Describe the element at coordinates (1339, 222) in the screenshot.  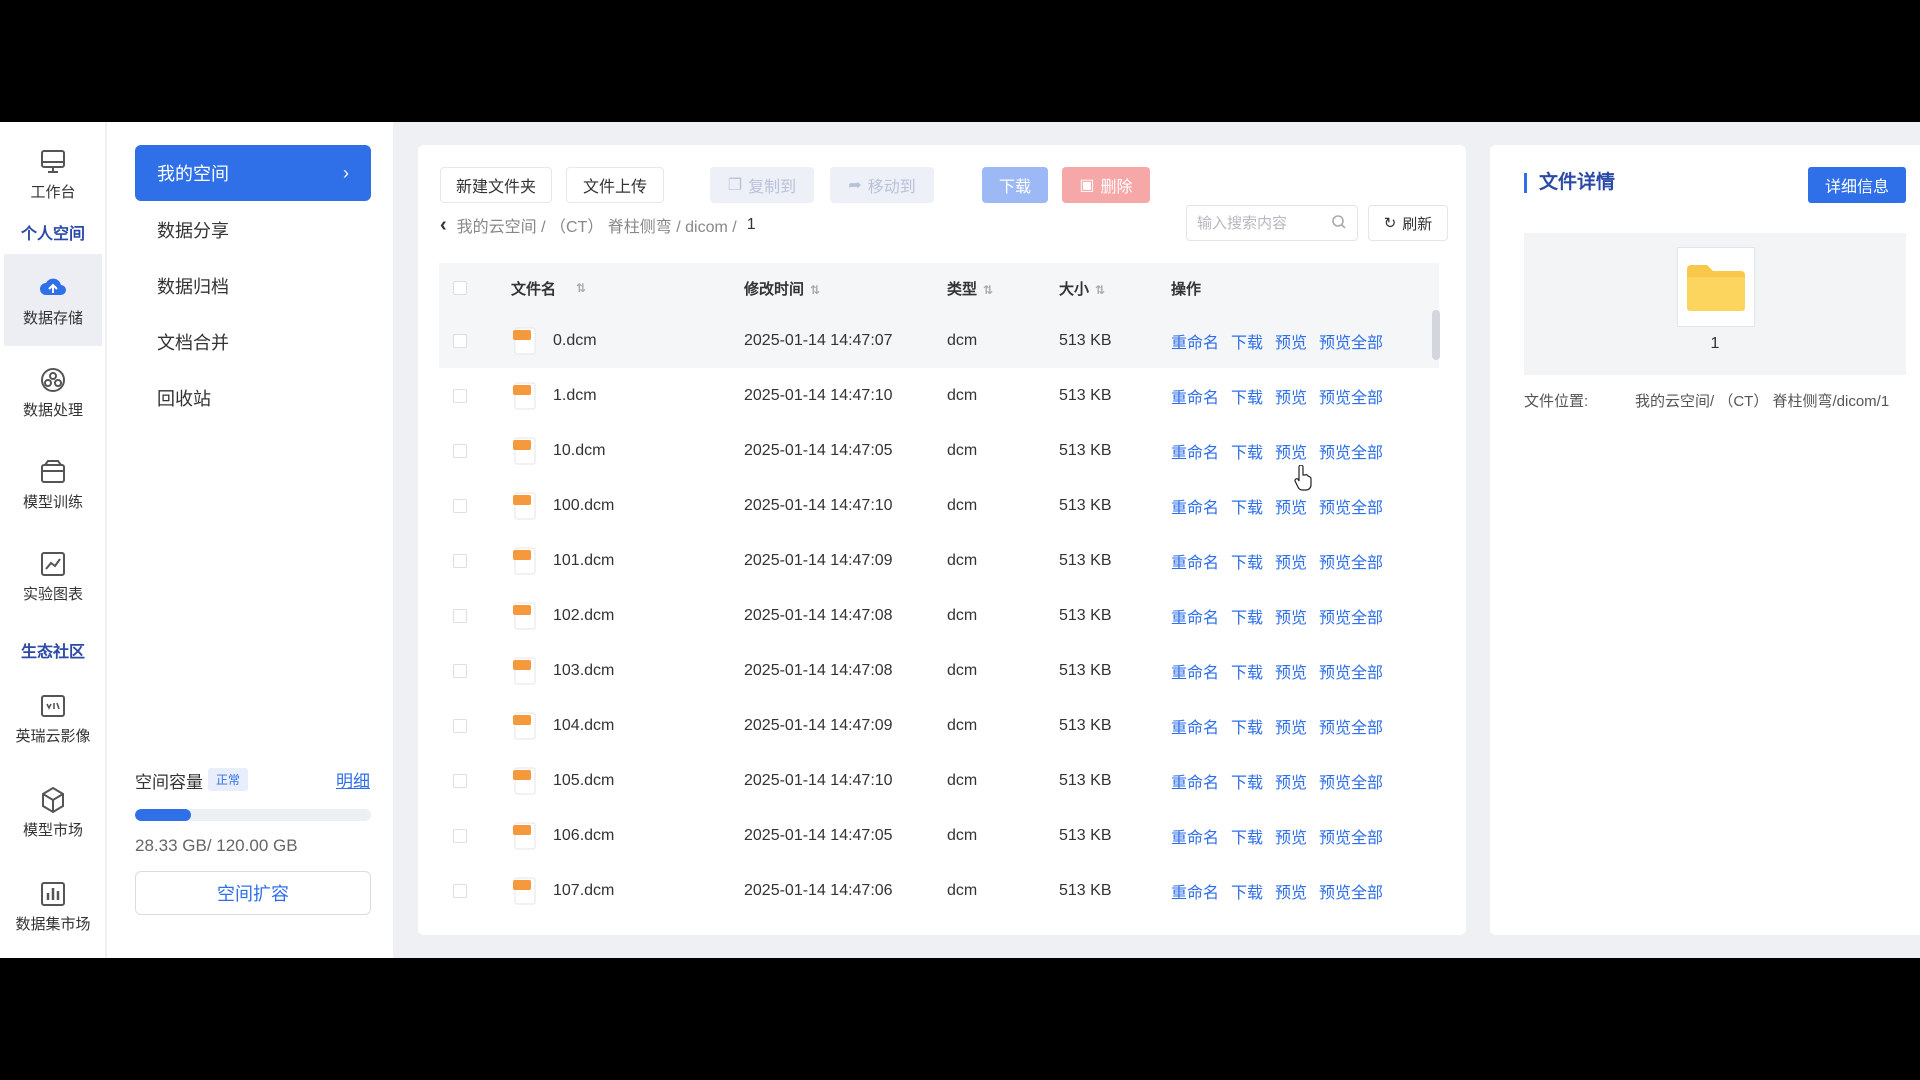
I see `search-icon` at that location.